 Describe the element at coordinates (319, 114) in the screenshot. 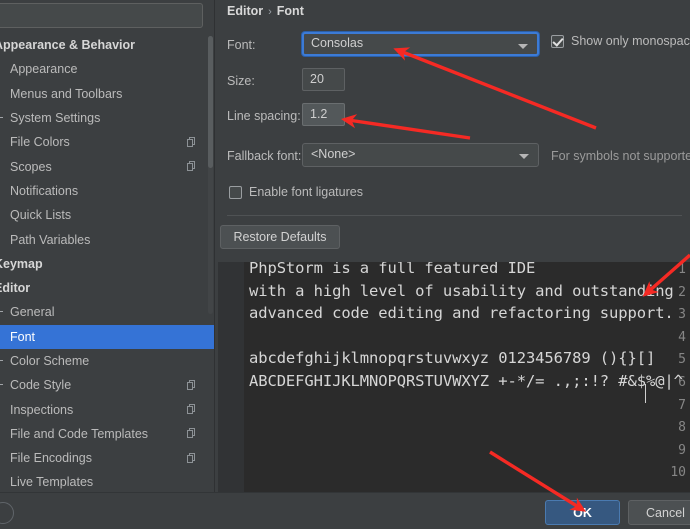

I see `line-spacing-value: 1.2` at that location.